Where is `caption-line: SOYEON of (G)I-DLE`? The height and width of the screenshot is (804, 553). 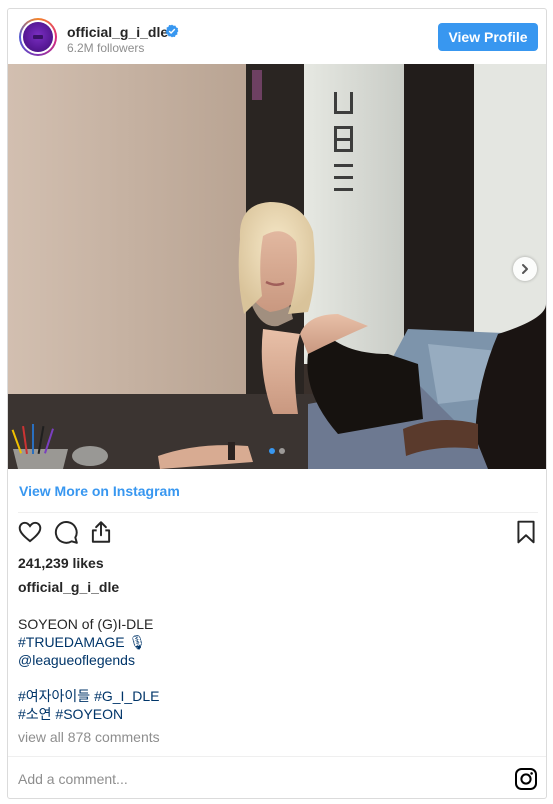 caption-line: SOYEON of (G)I-DLE is located at coordinates (86, 624).